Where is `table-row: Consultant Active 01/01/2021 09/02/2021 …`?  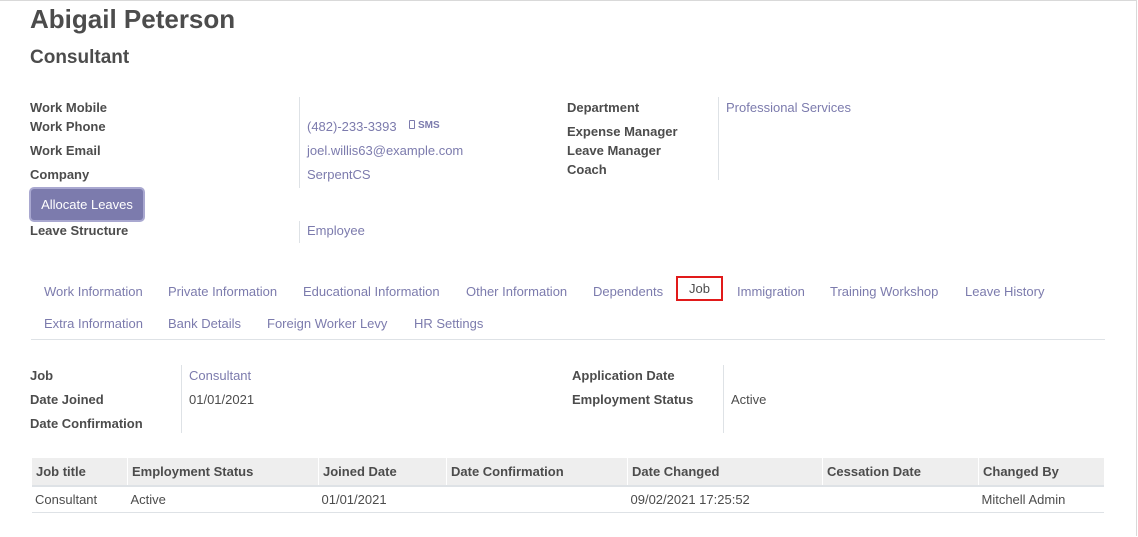
table-row: Consultant Active 01/01/2021 09/02/2021 … is located at coordinates (568, 499).